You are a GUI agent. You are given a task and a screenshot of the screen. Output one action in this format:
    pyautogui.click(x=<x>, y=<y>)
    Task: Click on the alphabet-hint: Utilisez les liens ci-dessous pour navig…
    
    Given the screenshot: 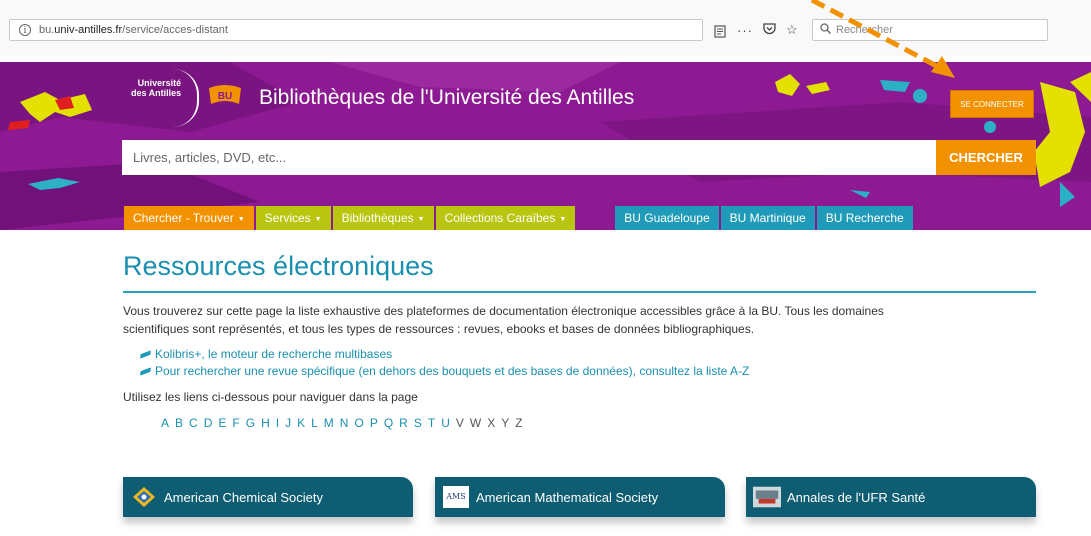 What is the action you would take?
    pyautogui.click(x=270, y=397)
    